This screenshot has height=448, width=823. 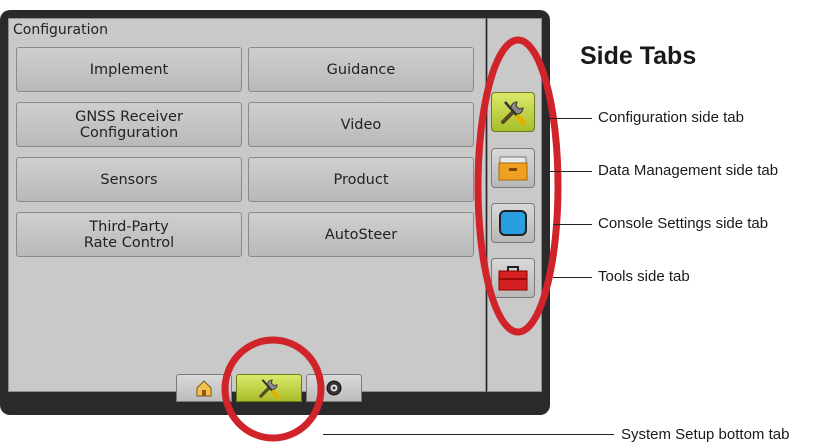 What do you see at coordinates (671, 117) in the screenshot?
I see `configuration-side-tab-callout: Configuration side tab` at bounding box center [671, 117].